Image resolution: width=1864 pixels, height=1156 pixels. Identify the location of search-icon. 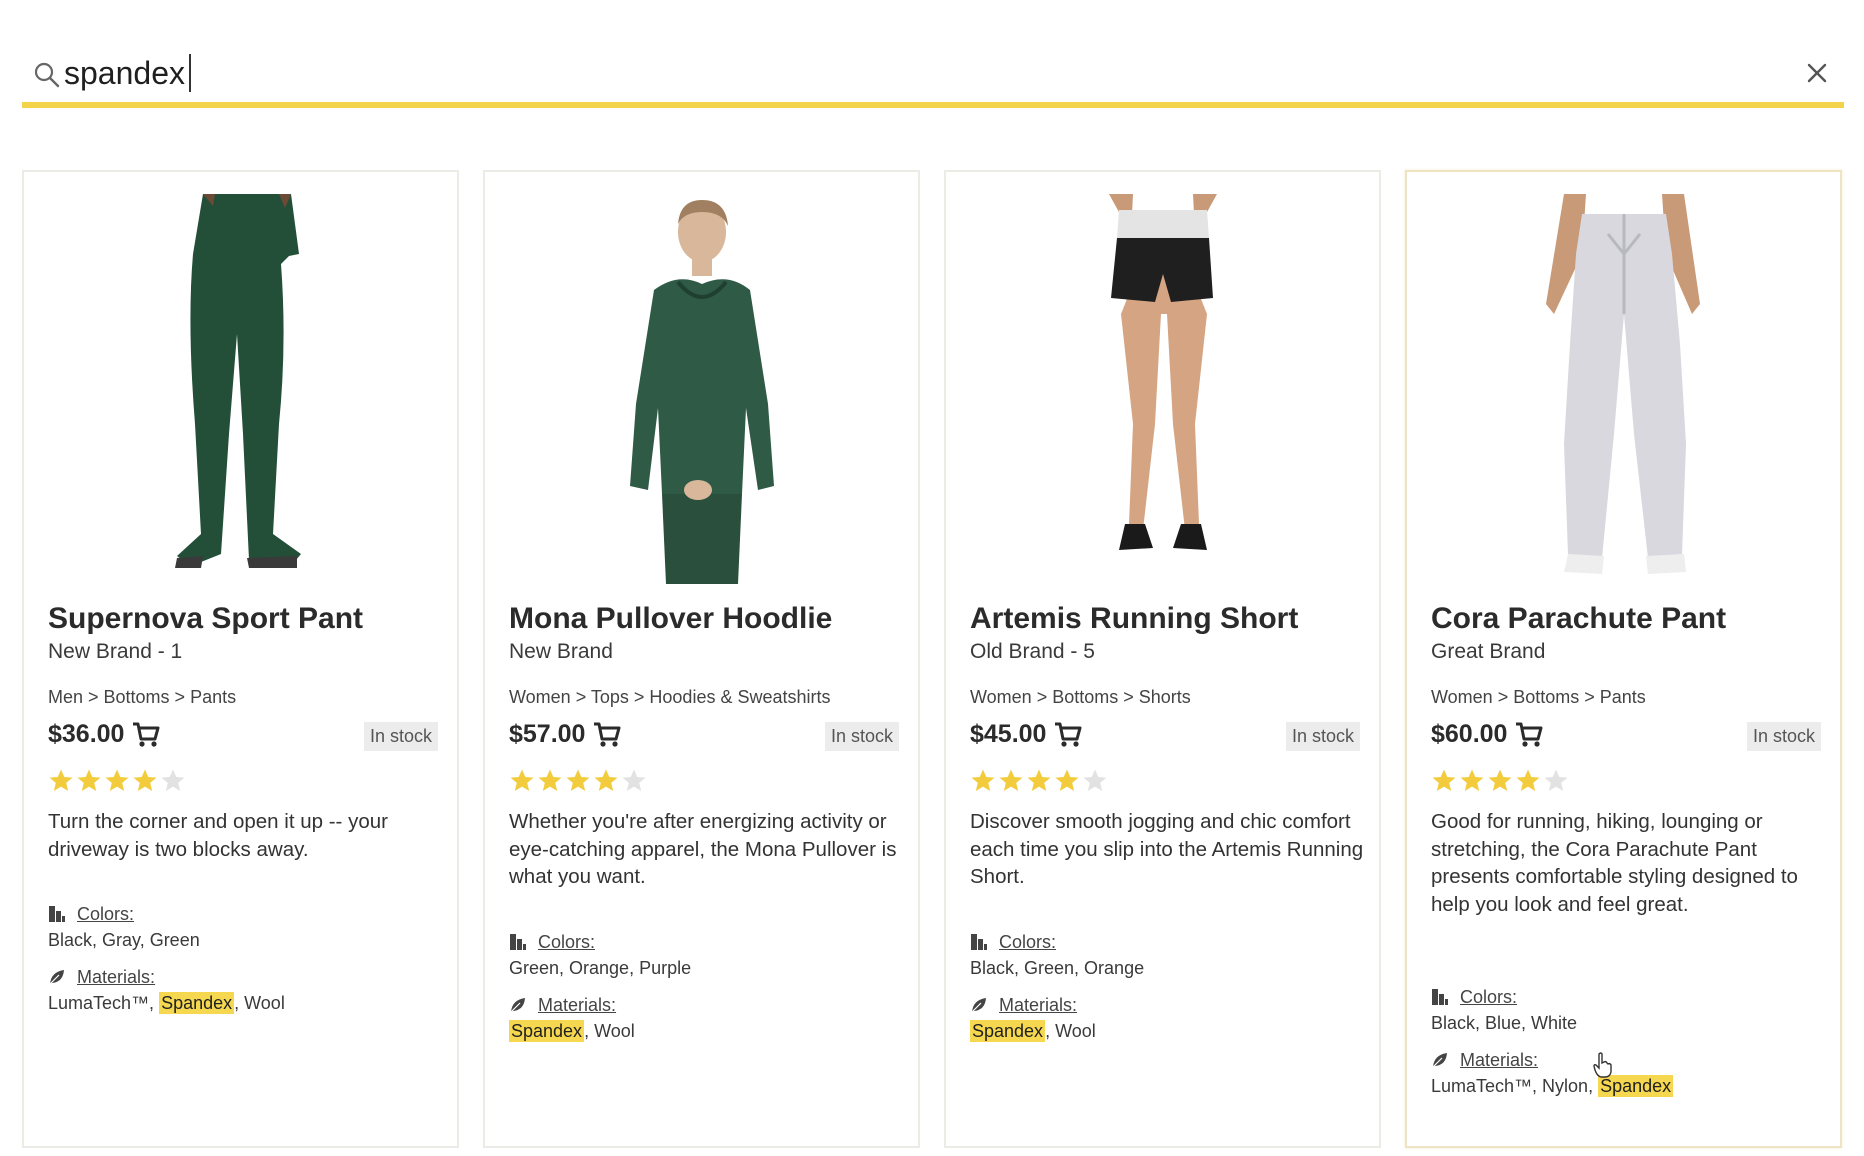
(47, 75).